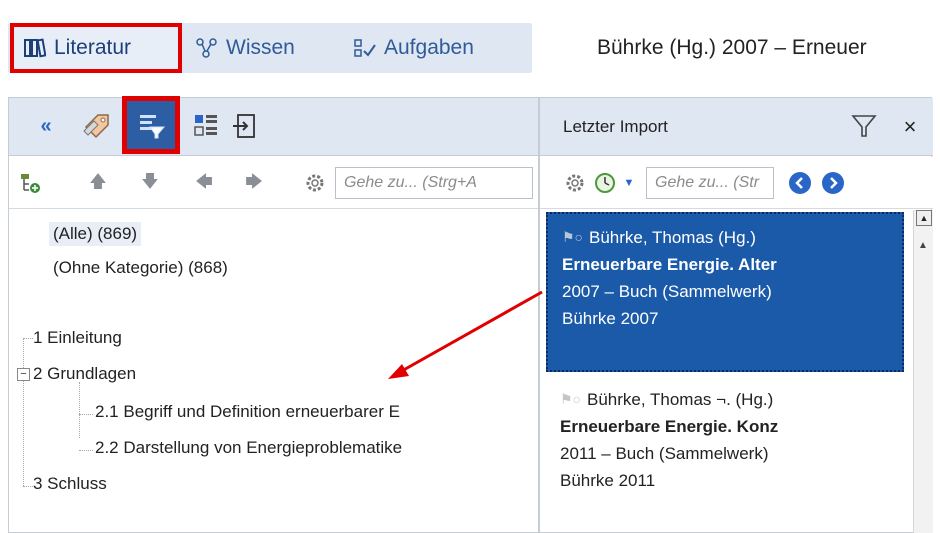  What do you see at coordinates (736, 127) in the screenshot?
I see `reference-toolbar: Letzter Import ×` at bounding box center [736, 127].